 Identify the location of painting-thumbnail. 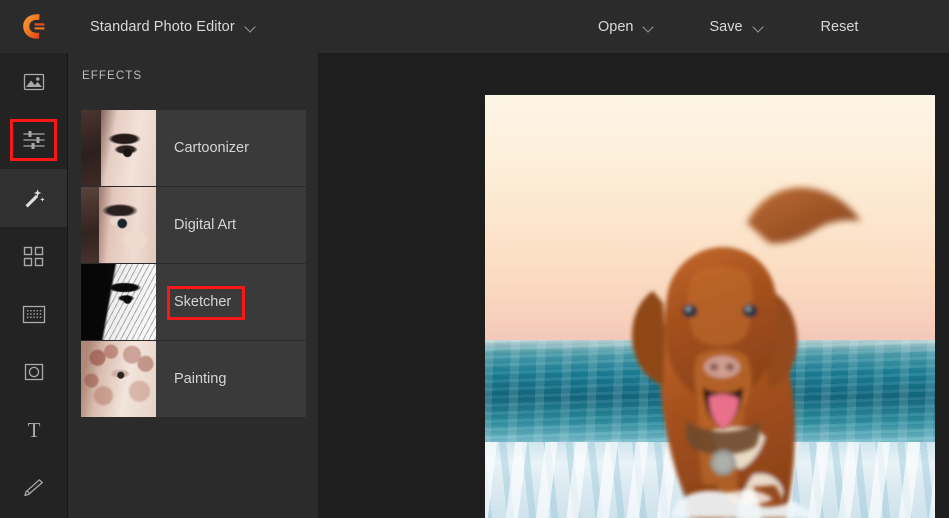
(118, 379).